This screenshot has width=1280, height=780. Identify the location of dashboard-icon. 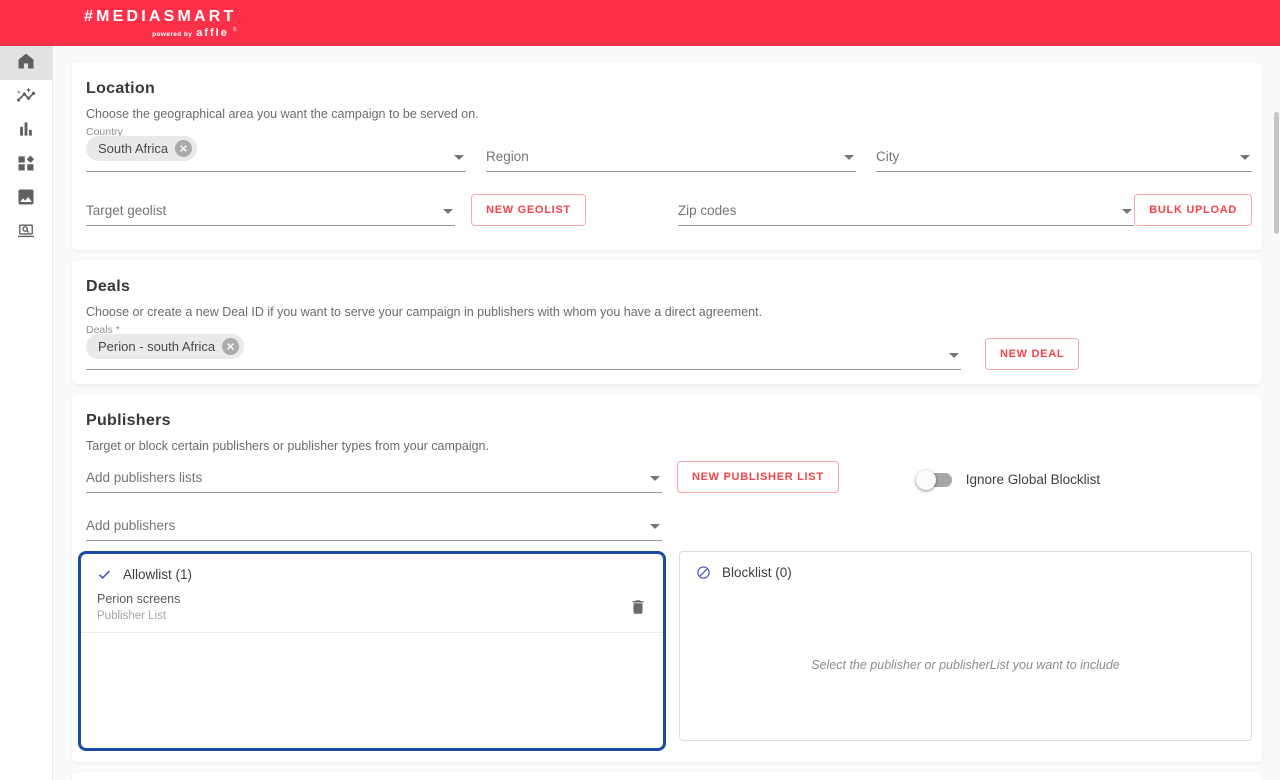
(26, 165).